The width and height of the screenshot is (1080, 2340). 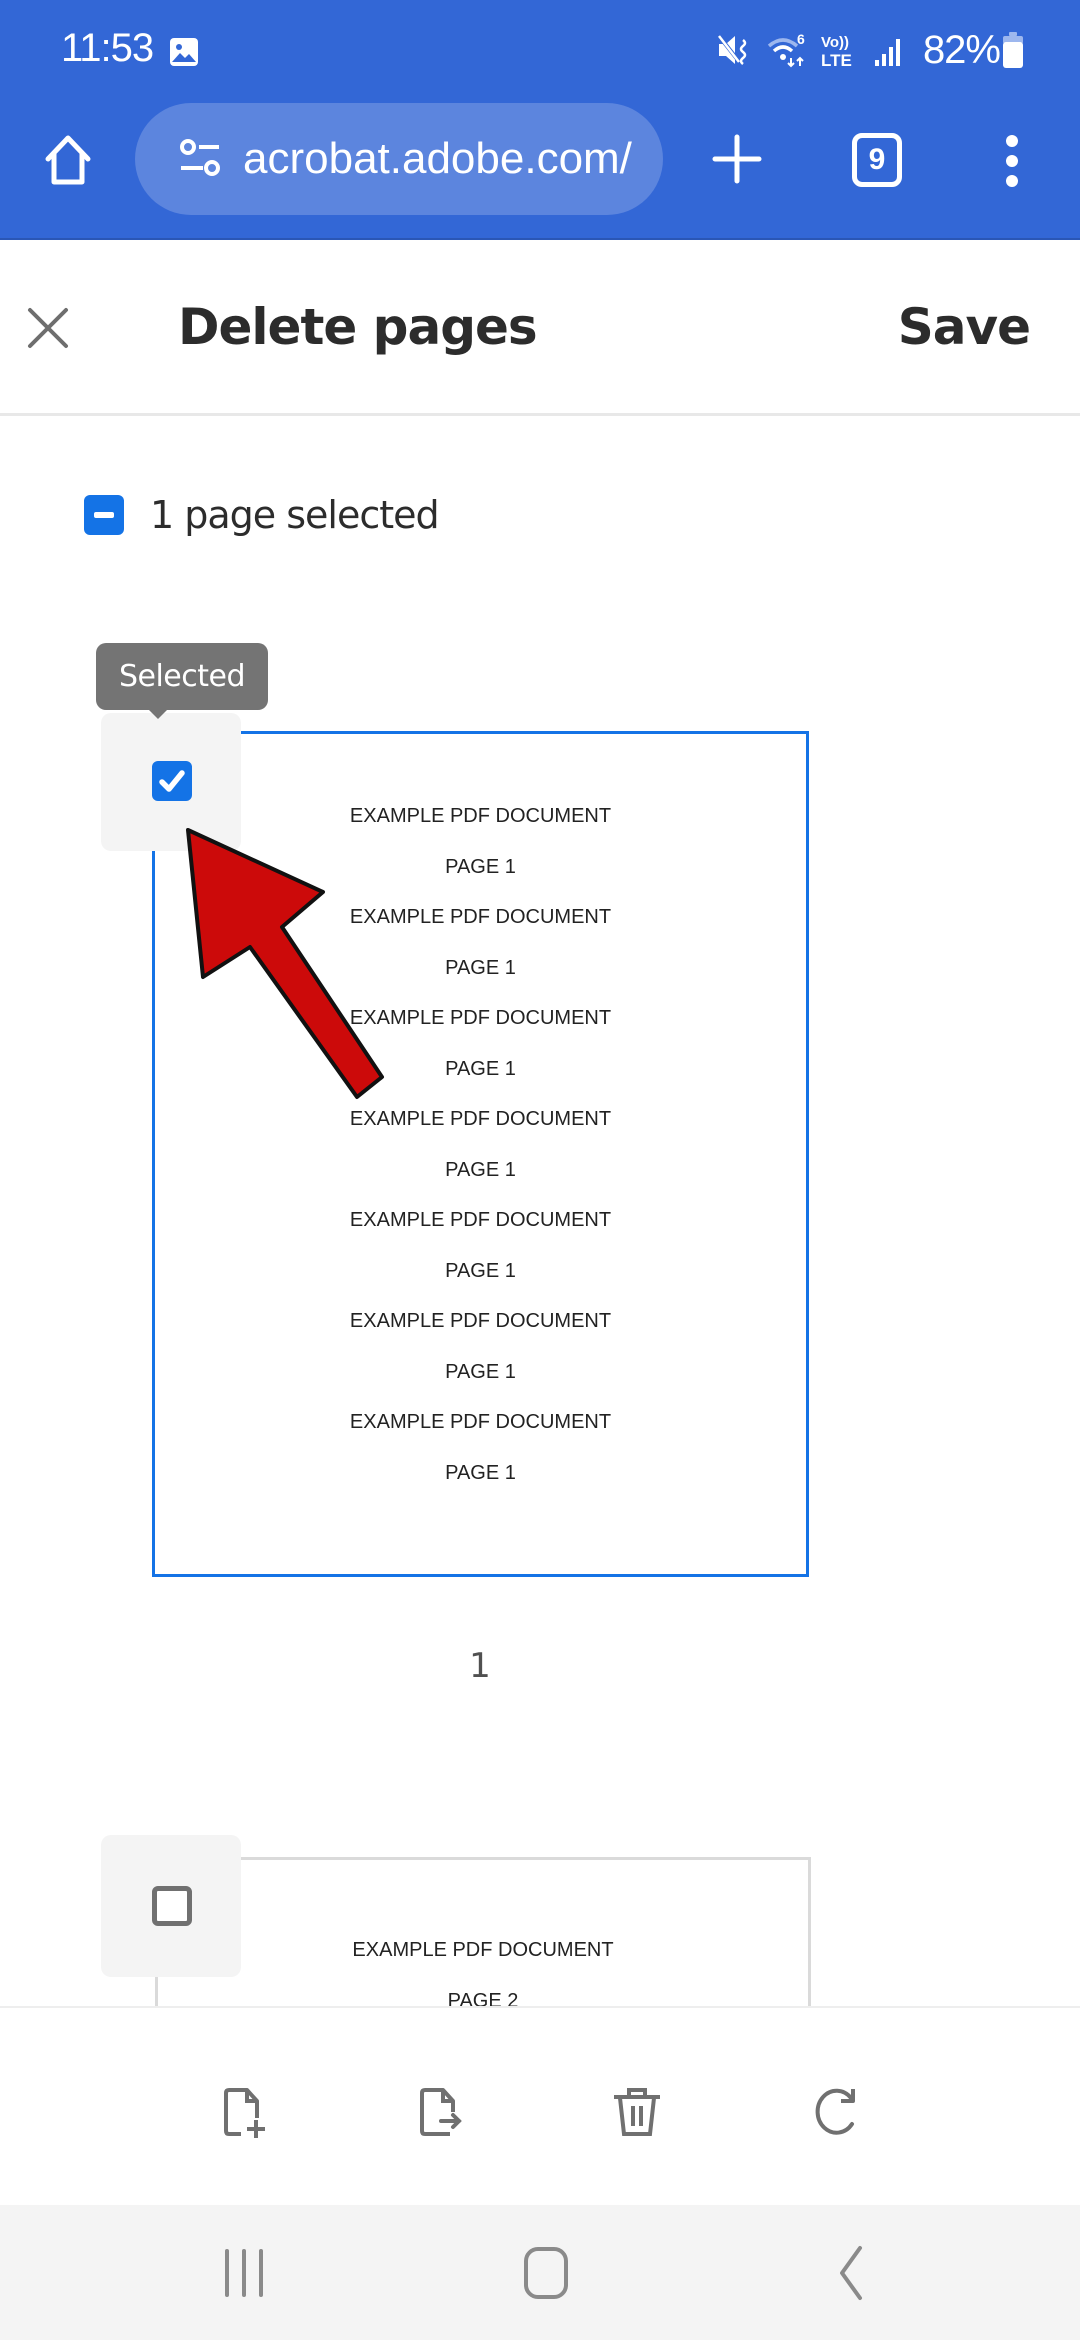 I want to click on dialog-title: Delete pages, so click(x=358, y=327).